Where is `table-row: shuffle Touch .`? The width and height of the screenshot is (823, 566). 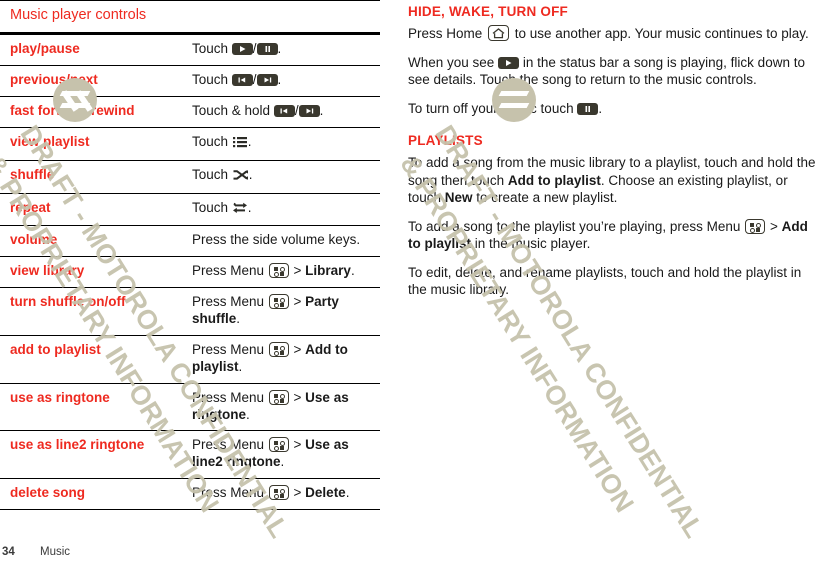 table-row: shuffle Touch . is located at coordinates (190, 176).